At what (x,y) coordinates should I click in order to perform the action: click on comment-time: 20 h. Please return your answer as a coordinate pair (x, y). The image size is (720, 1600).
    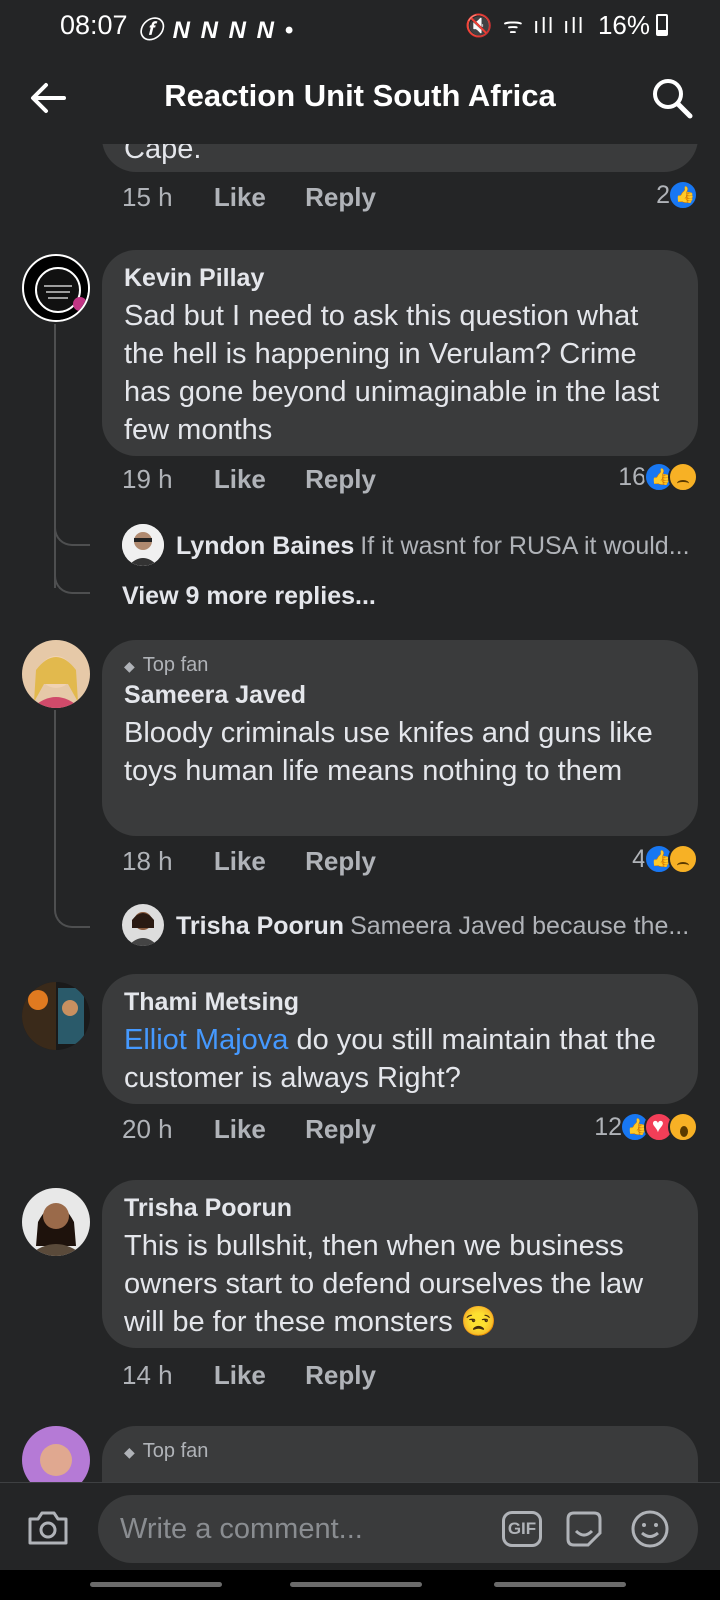
    Looking at the image, I should click on (147, 1129).